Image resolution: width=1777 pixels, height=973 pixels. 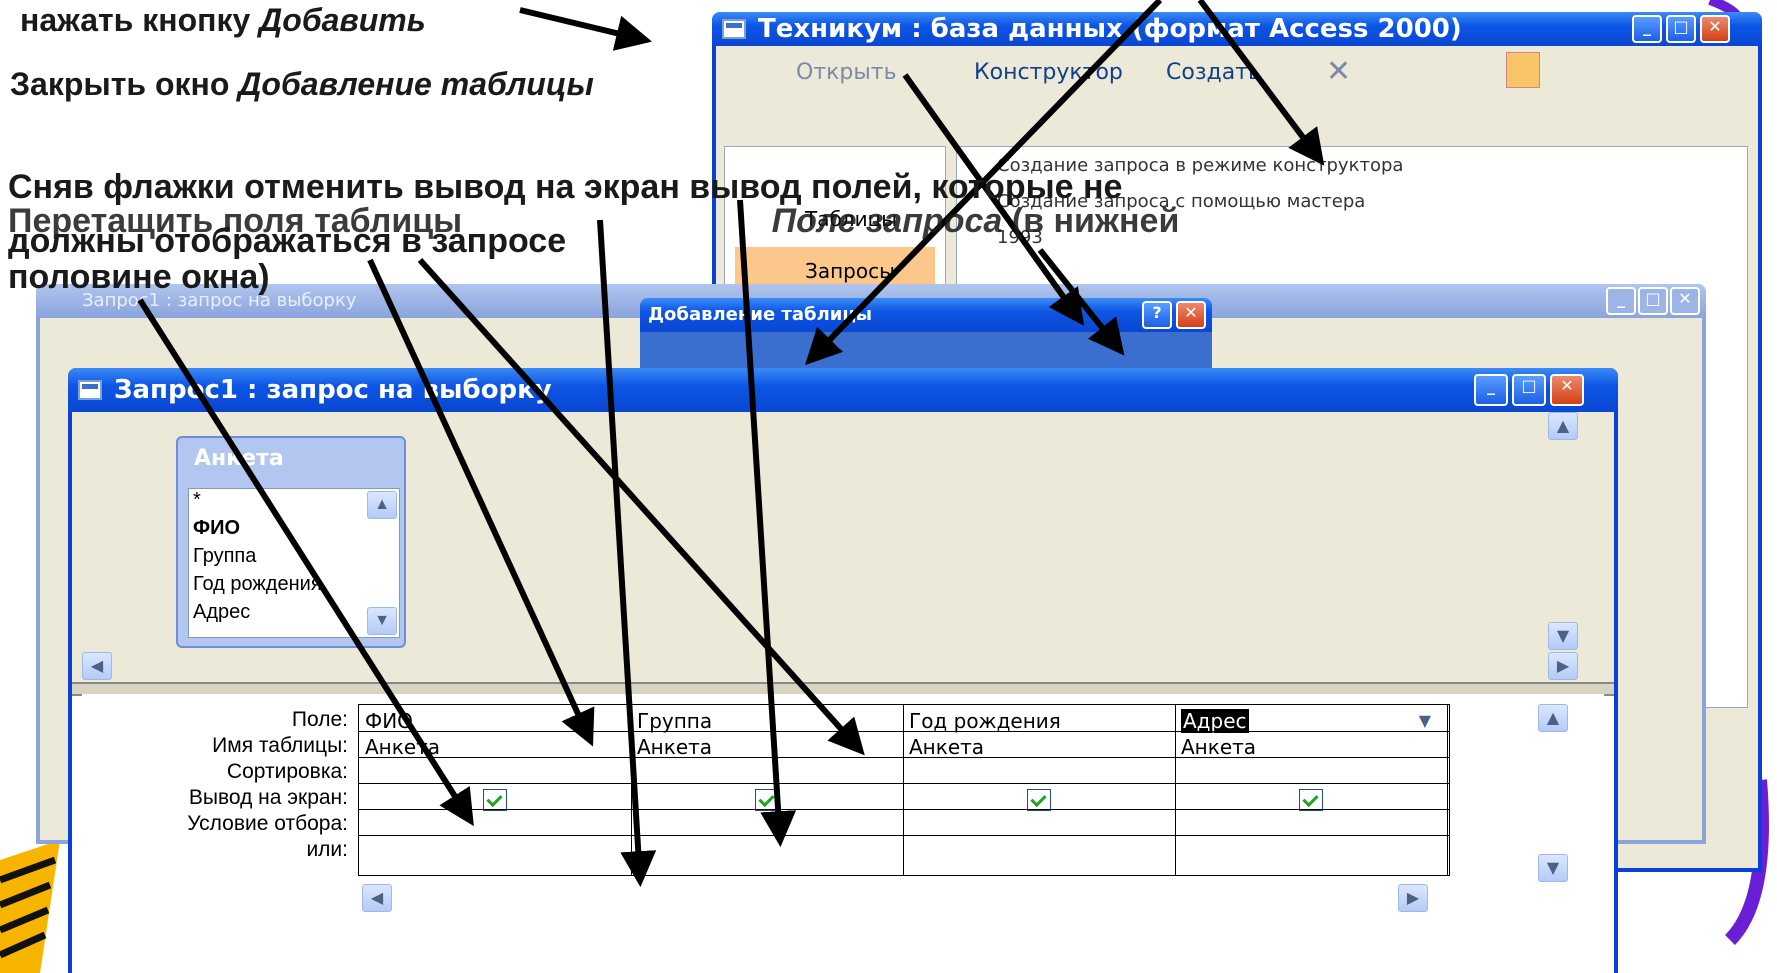 What do you see at coordinates (223, 20) in the screenshot?
I see `annotation-add-button: нажать кнопку Добавить` at bounding box center [223, 20].